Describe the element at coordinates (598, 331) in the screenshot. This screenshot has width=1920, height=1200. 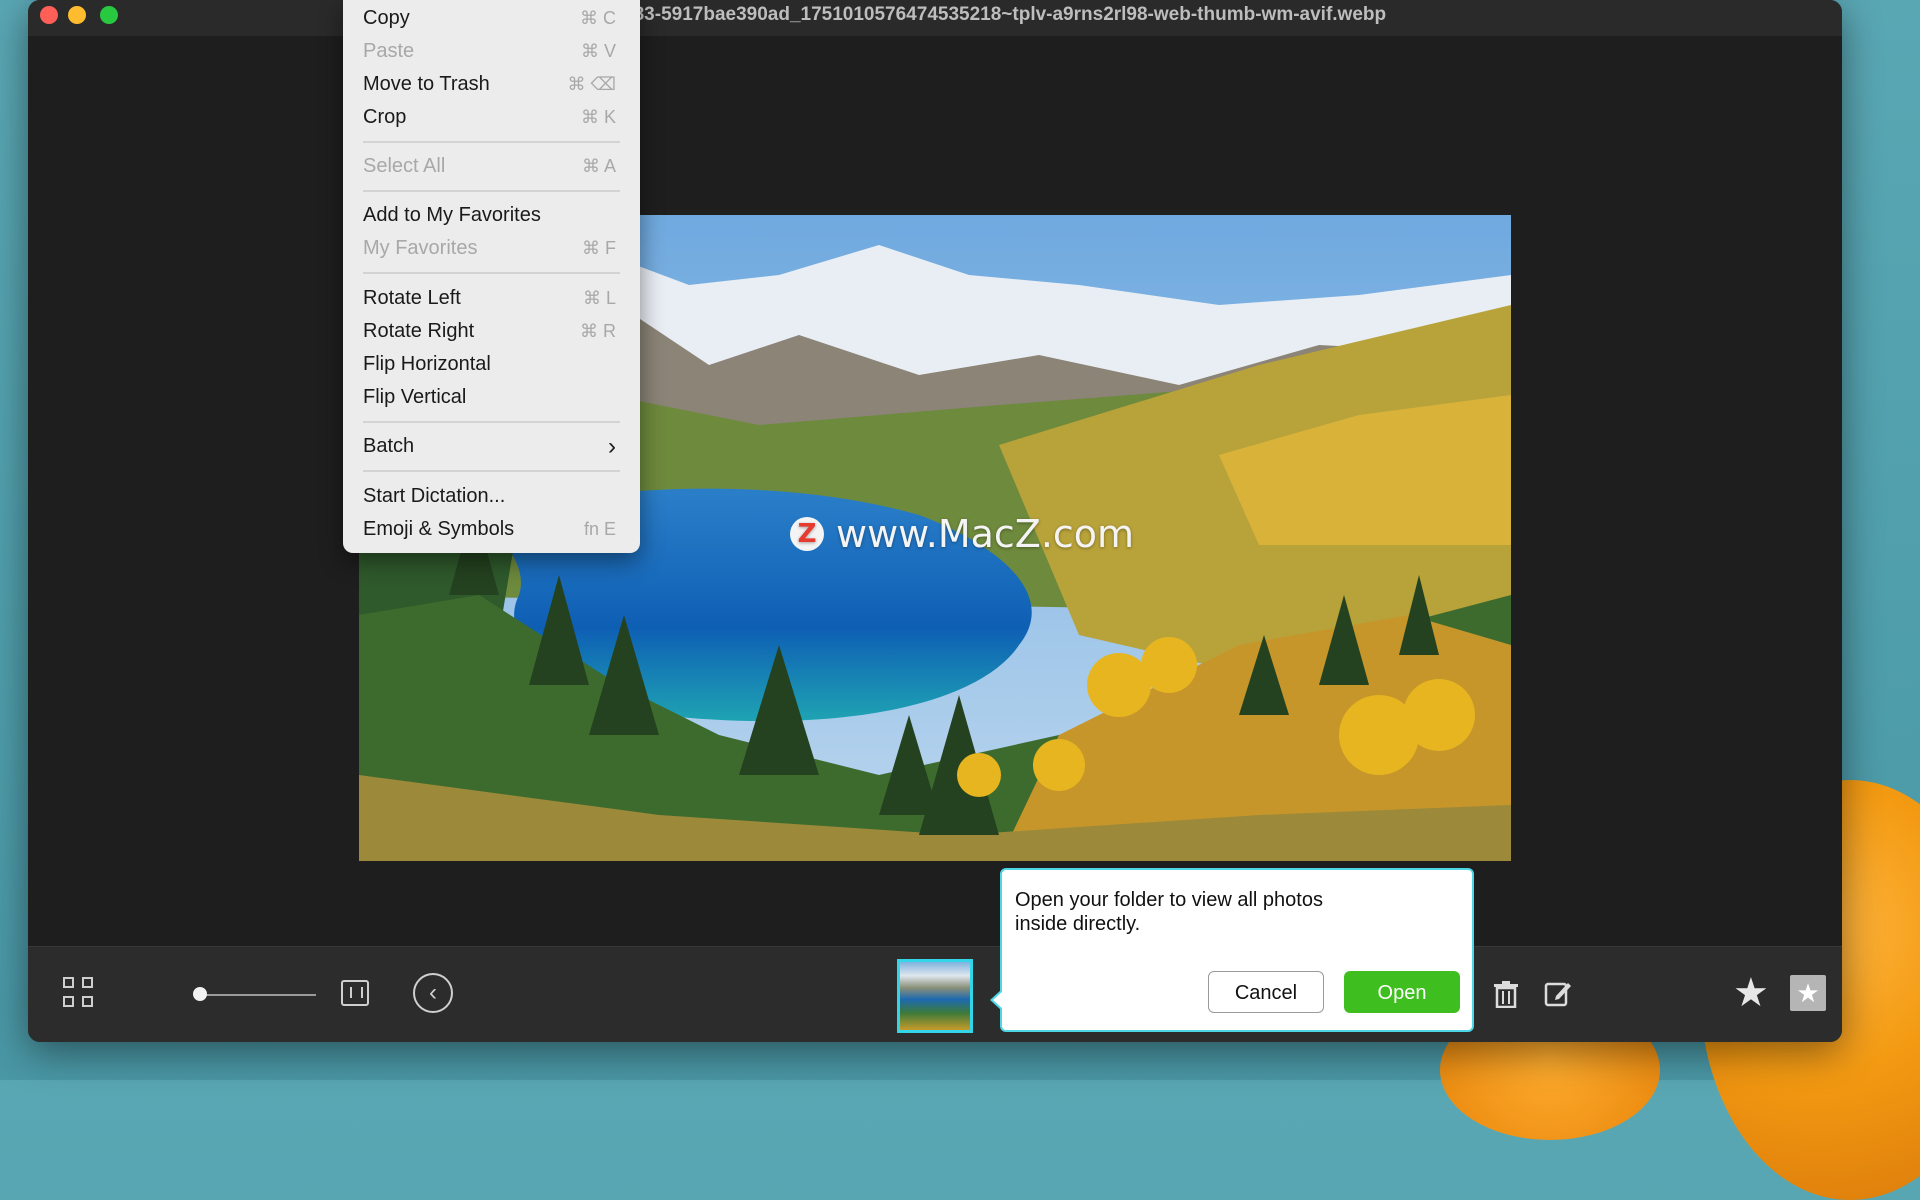
I see `menu-item-shortcut: ⌘ R` at that location.